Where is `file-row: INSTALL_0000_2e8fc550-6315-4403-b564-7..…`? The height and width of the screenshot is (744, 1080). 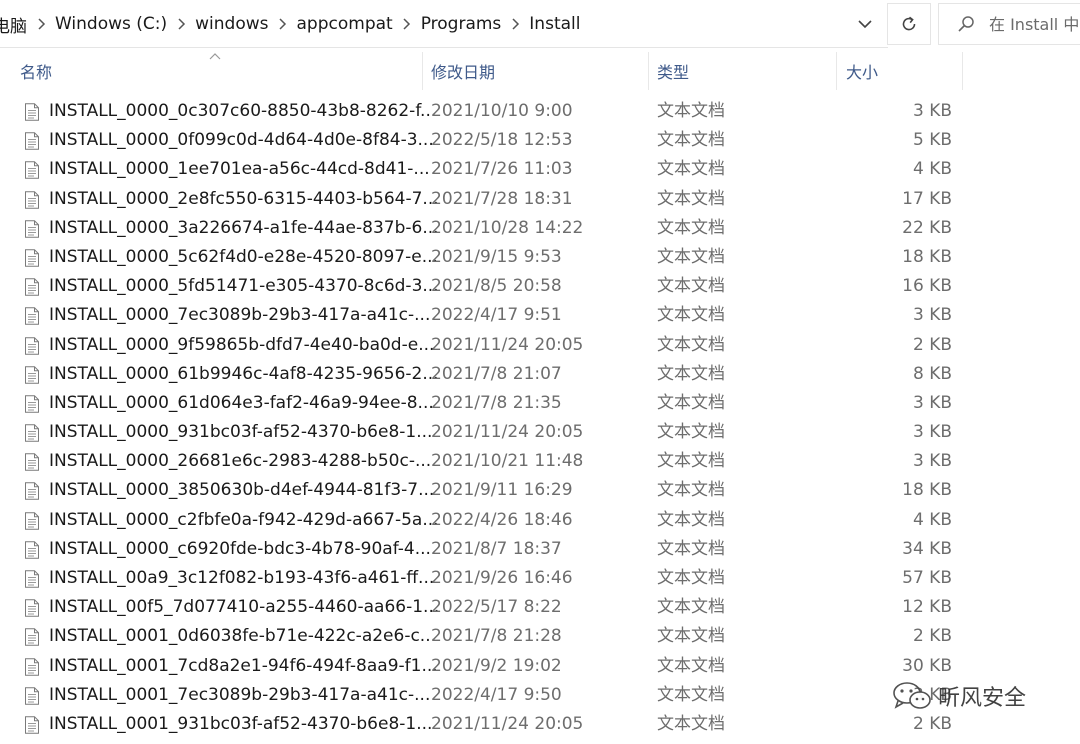 file-row: INSTALL_0000_2e8fc550-6315-4403-b564-7..… is located at coordinates (540, 199).